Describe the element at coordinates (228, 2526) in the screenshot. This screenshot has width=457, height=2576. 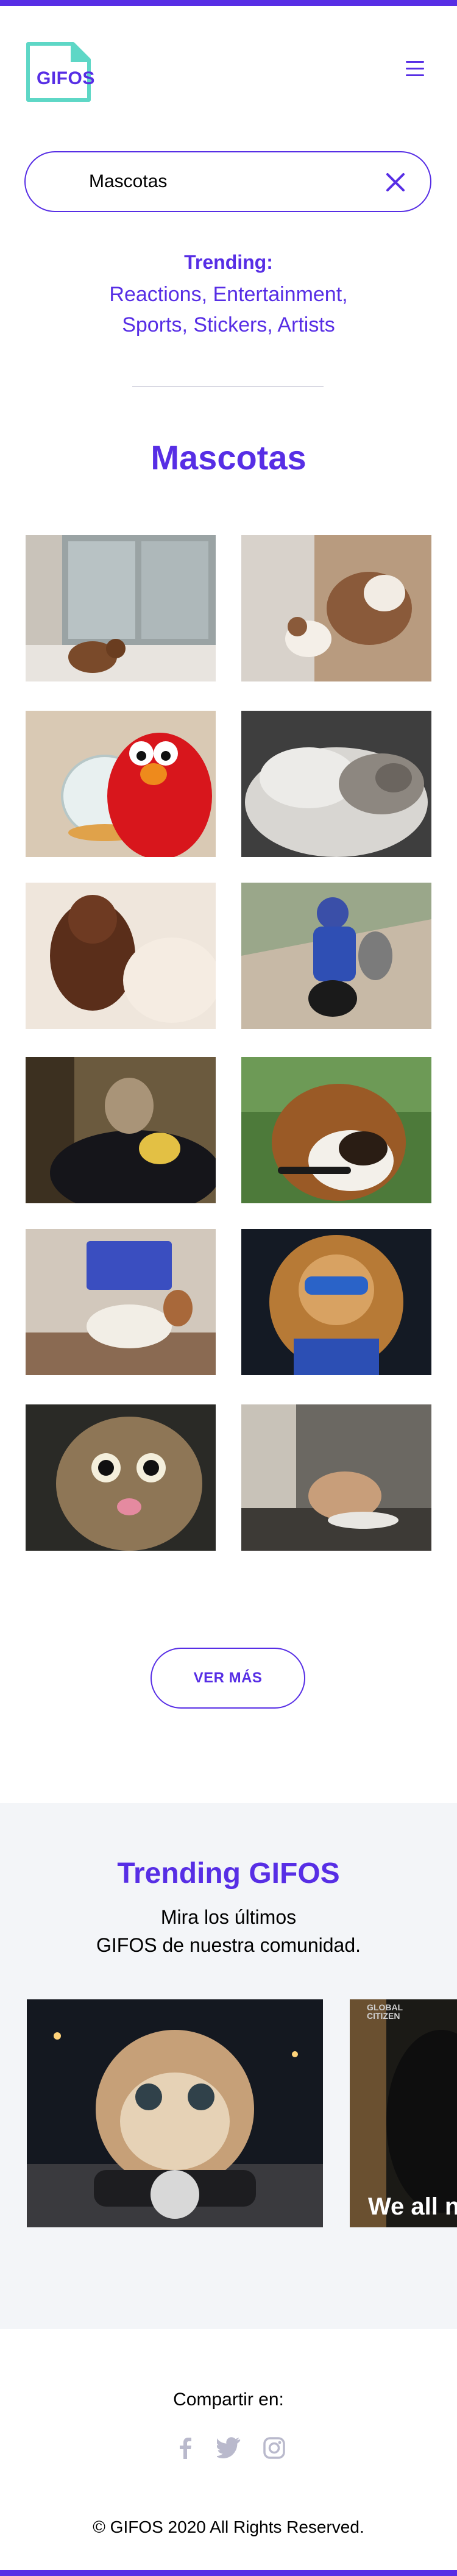
I see `copyright-text: © GIFOS 2020 All Rights Reserved.` at that location.